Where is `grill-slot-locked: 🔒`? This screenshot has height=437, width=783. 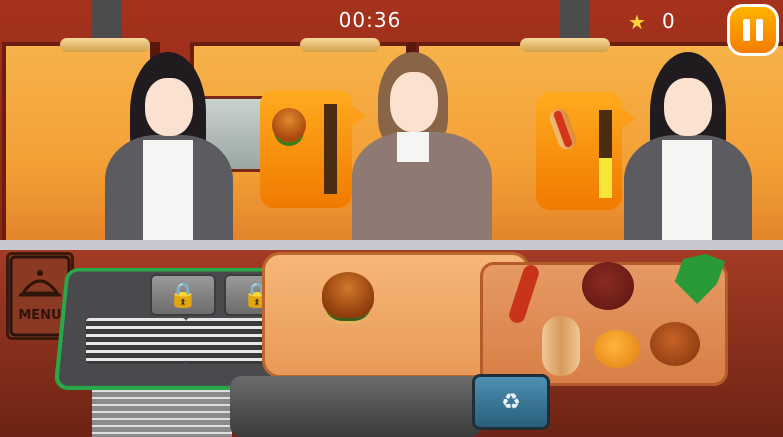 grill-slot-locked: 🔒 is located at coordinates (183, 295).